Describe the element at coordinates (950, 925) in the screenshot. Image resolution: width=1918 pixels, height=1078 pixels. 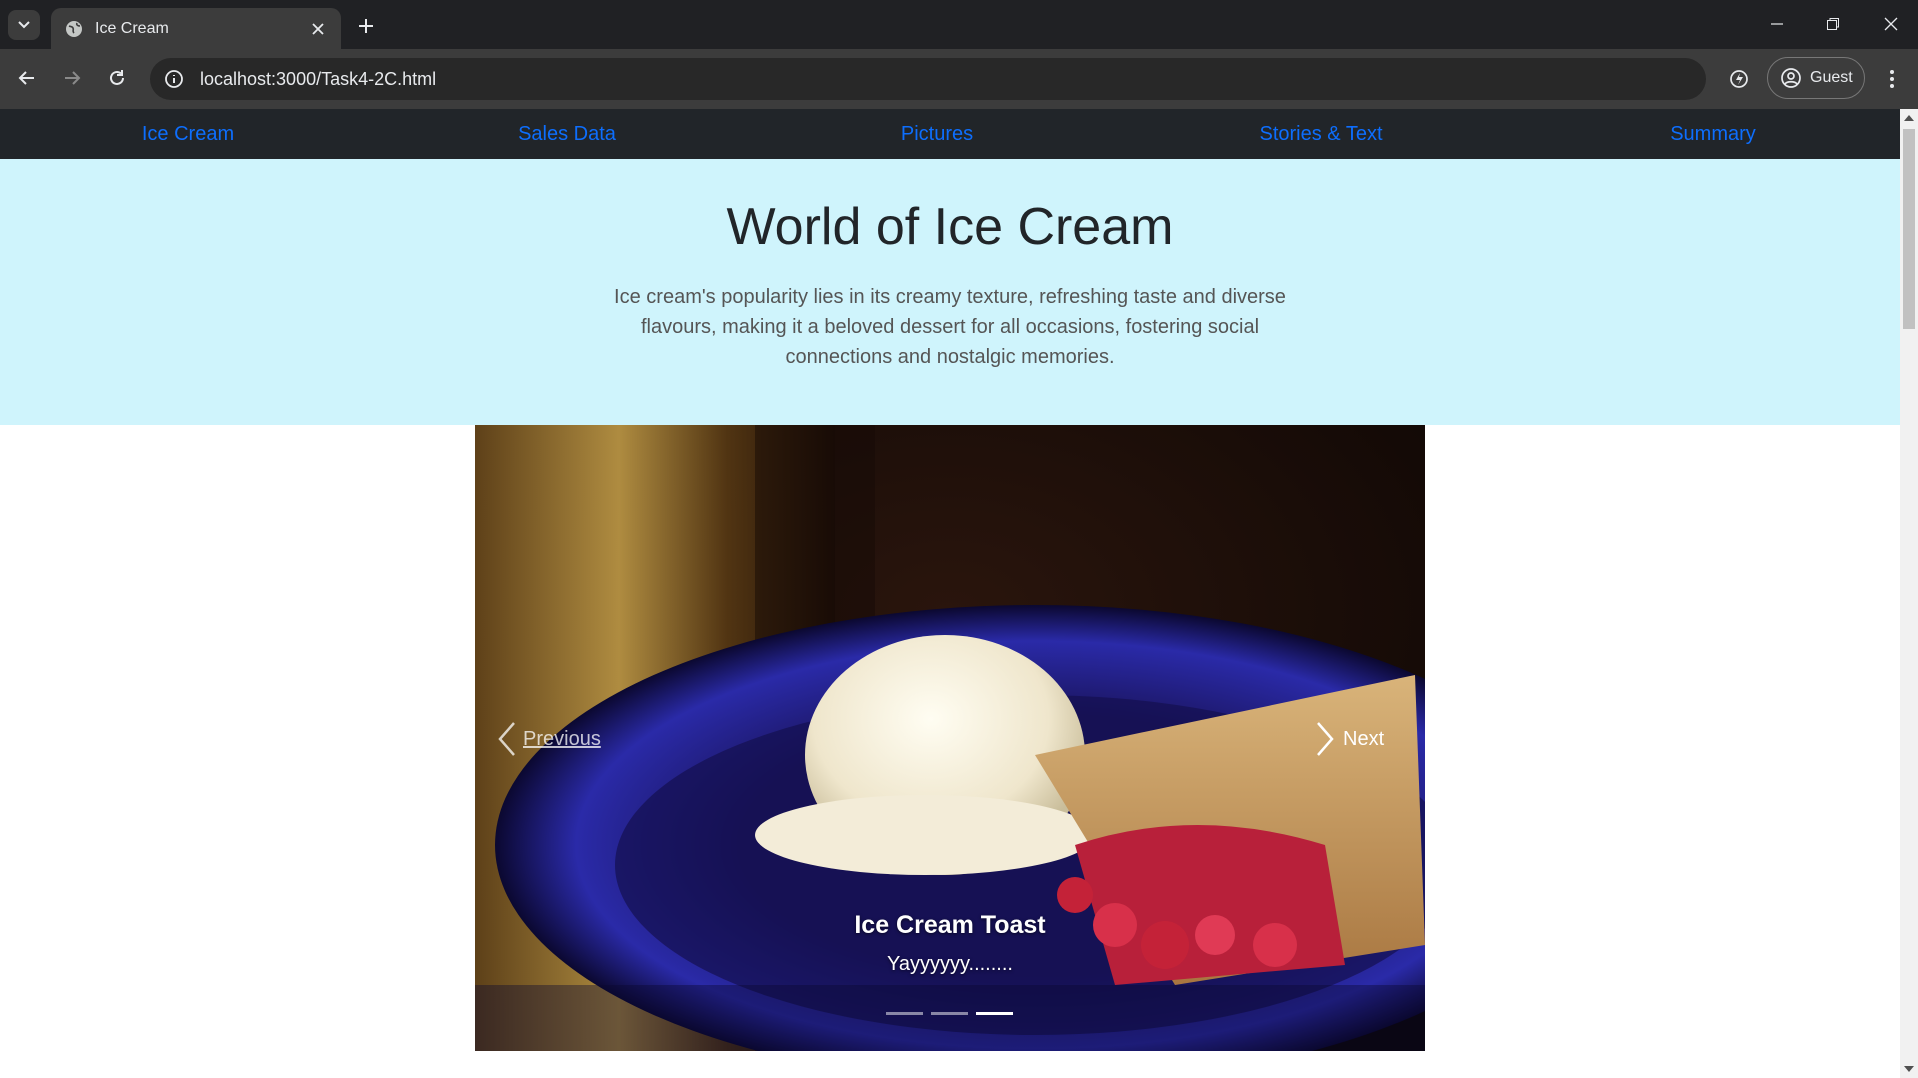
I see `carousel-caption-title: Ice Cream Toast` at that location.